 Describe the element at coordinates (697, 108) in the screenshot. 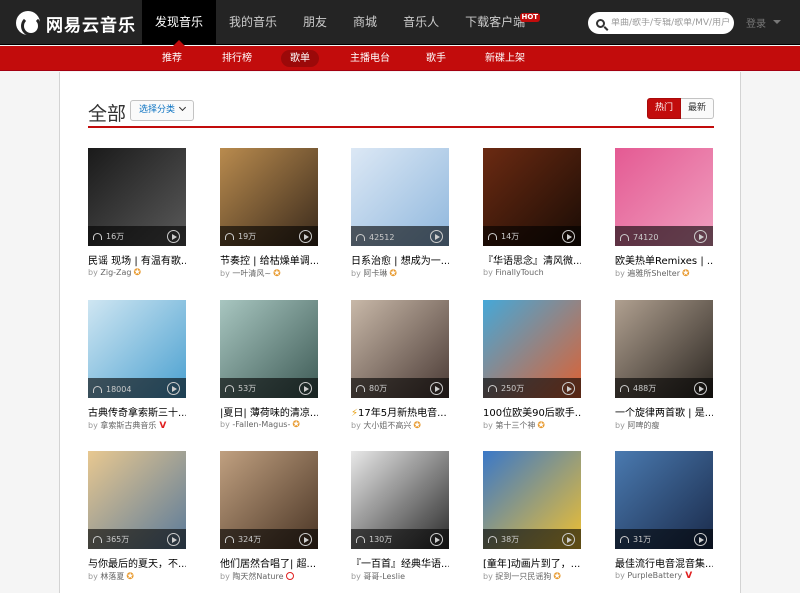

I see `sort-new-button: 最新` at that location.